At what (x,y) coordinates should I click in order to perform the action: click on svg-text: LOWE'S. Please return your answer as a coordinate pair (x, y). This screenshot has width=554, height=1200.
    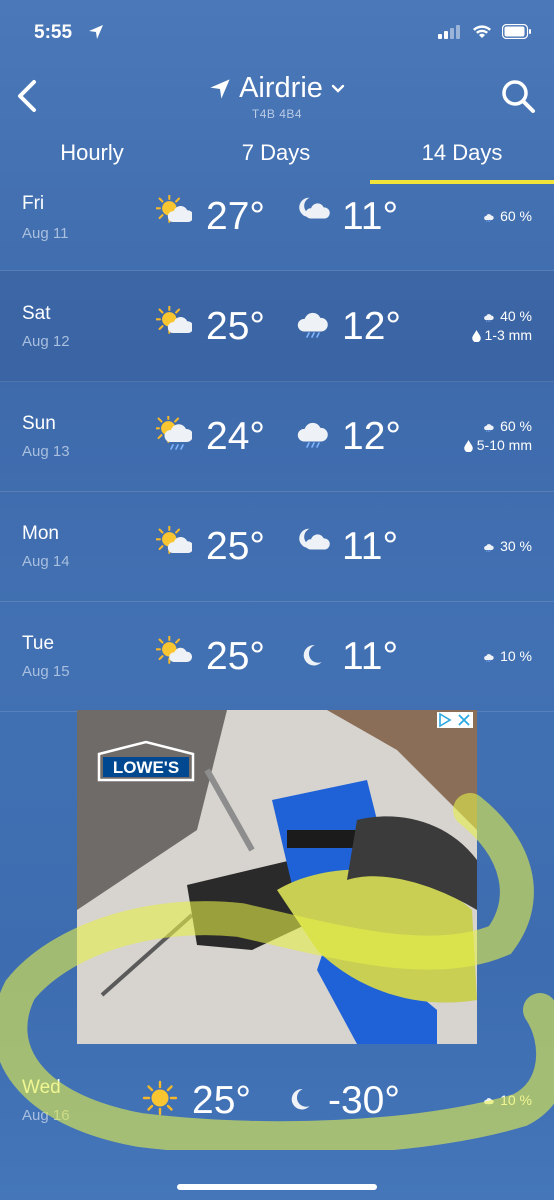
    Looking at the image, I should click on (146, 767).